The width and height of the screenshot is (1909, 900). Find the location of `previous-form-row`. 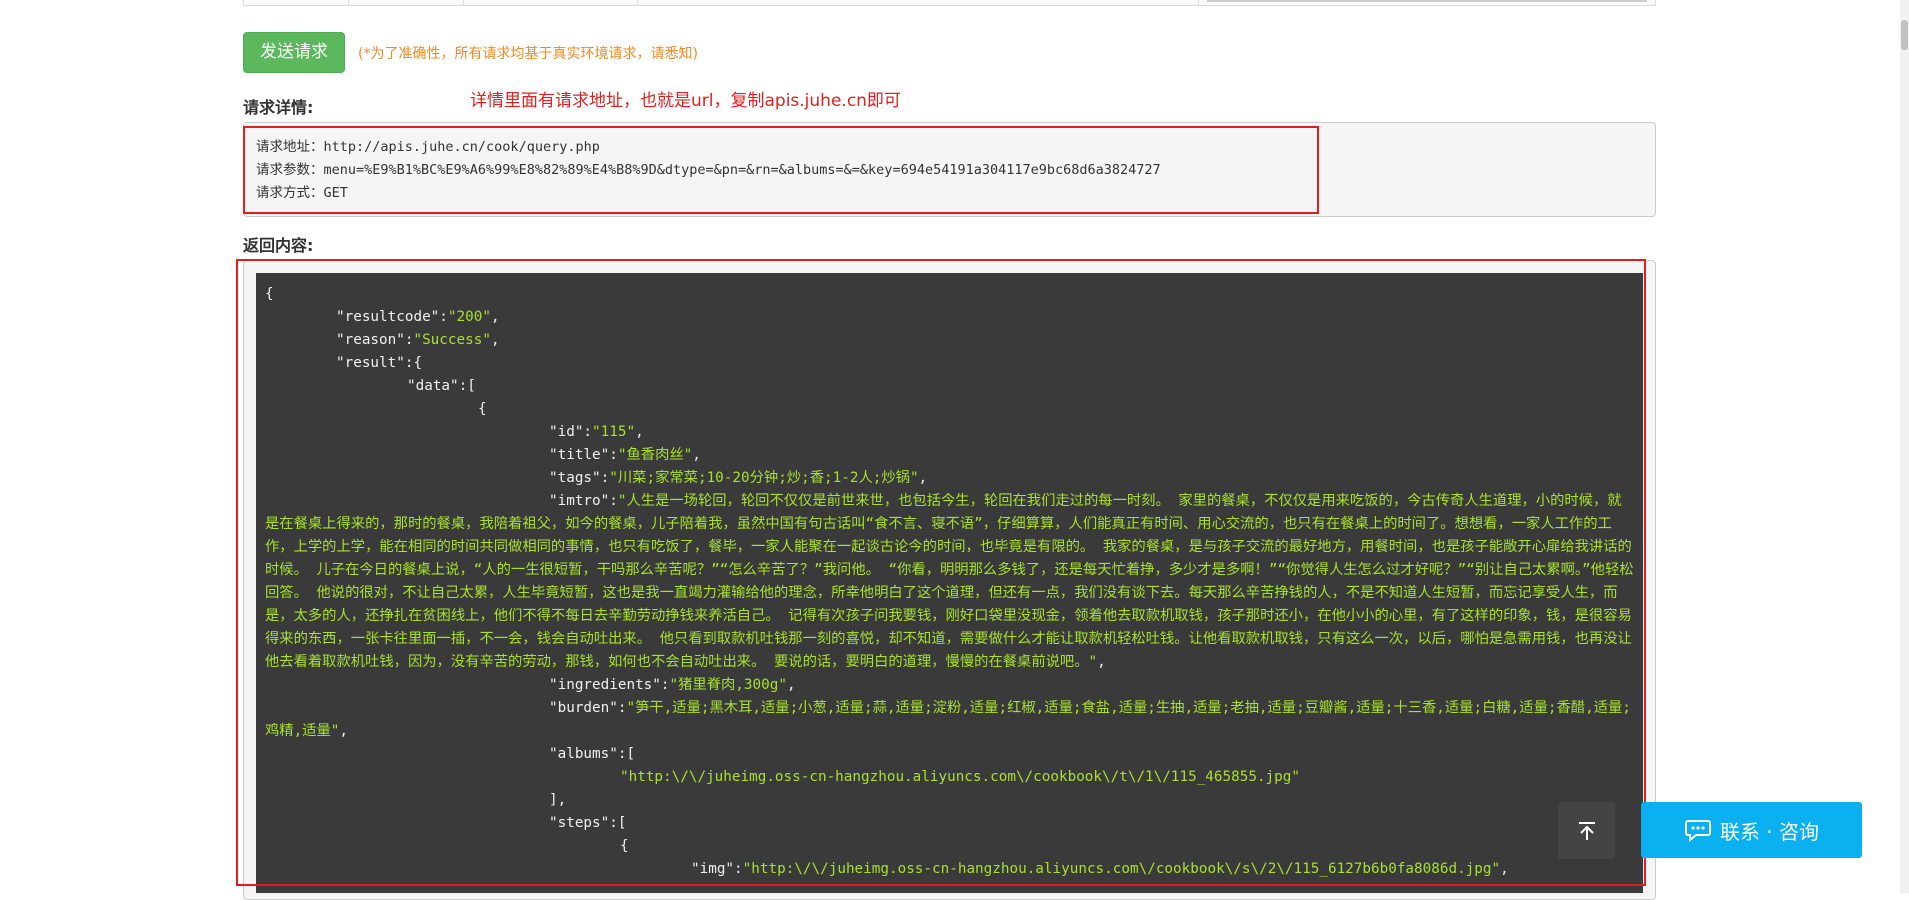

previous-form-row is located at coordinates (949, 3).